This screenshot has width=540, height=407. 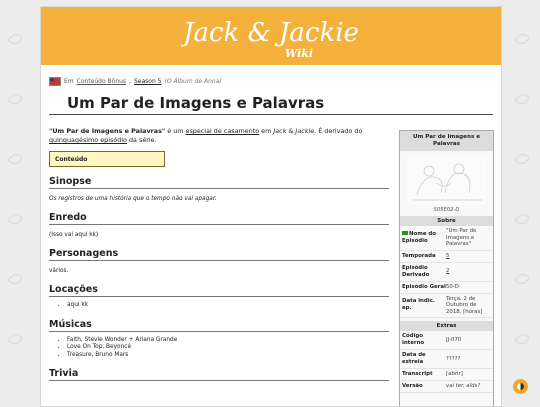 I want to click on infobox-value-link: 2, so click(x=468, y=271).